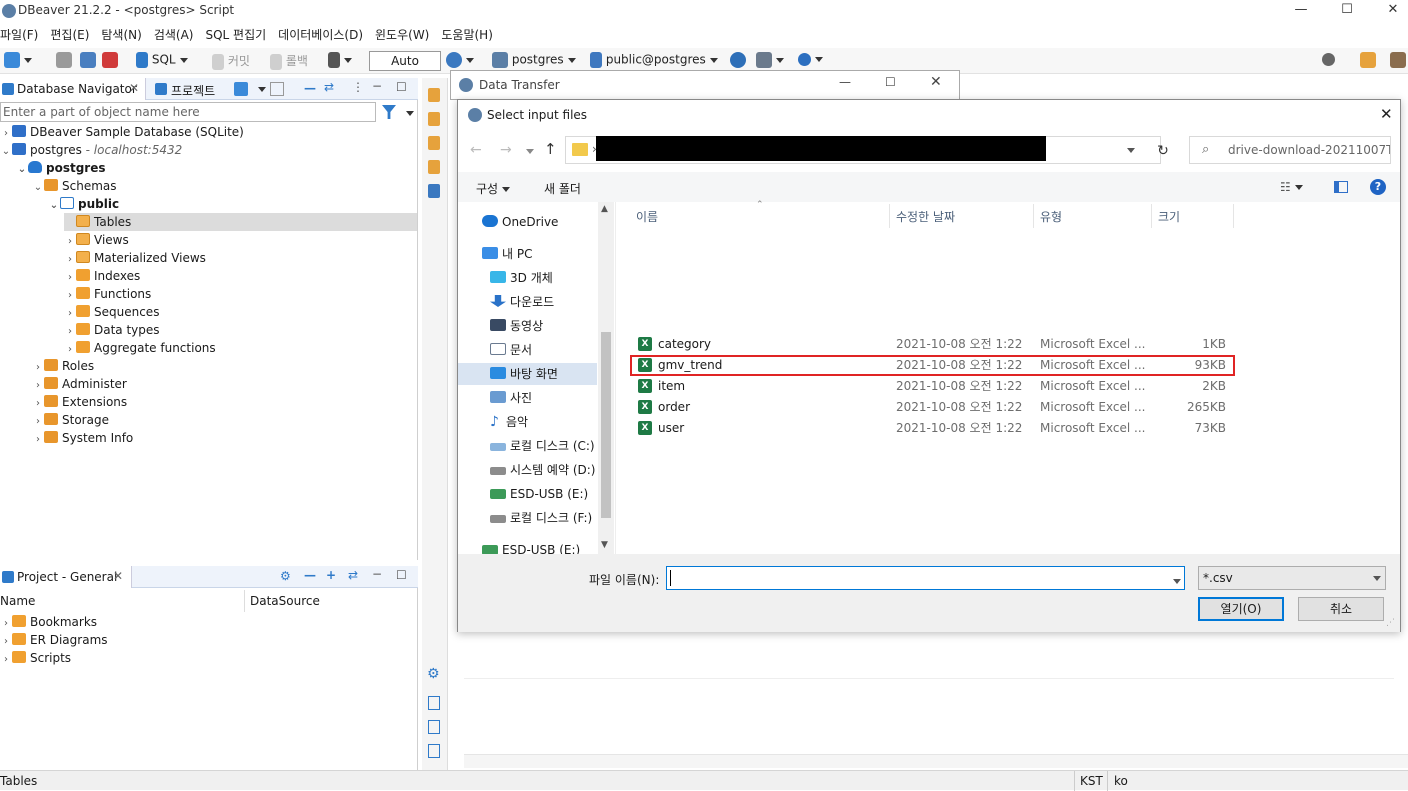 This screenshot has width=1408, height=791. I want to click on tree-item-postgres-db: ⌄ postgres, so click(61, 168).